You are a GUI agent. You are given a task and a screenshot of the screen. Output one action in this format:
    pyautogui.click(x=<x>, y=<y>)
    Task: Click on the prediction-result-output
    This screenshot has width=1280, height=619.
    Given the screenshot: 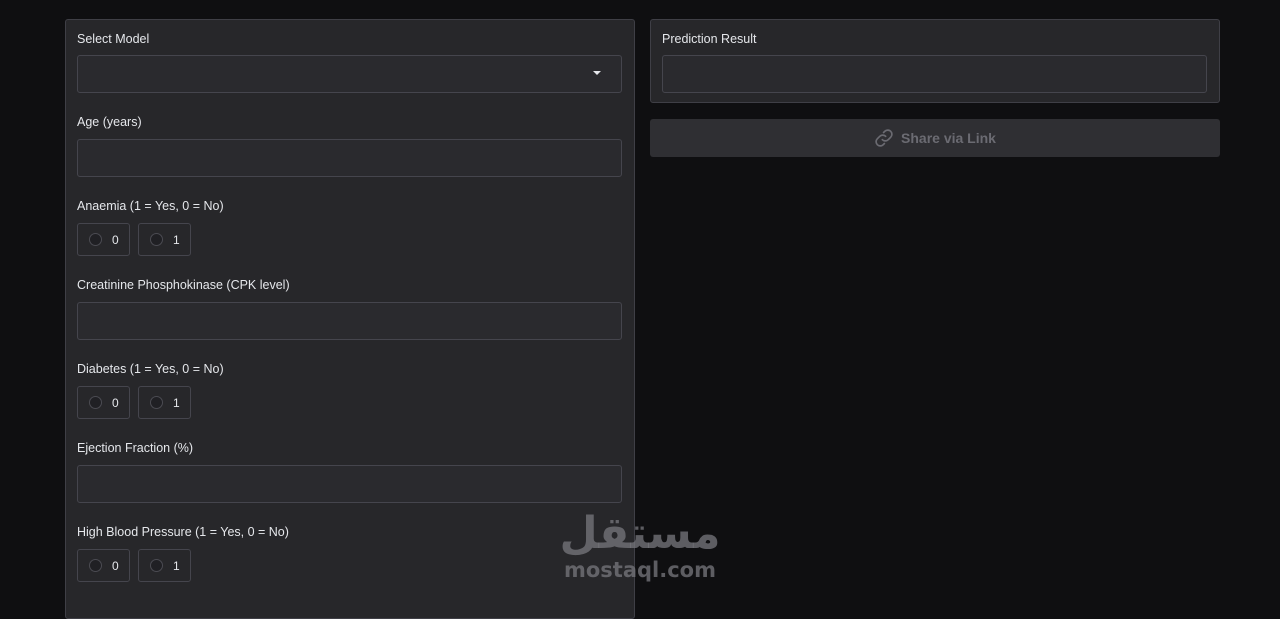 What is the action you would take?
    pyautogui.click(x=934, y=74)
    